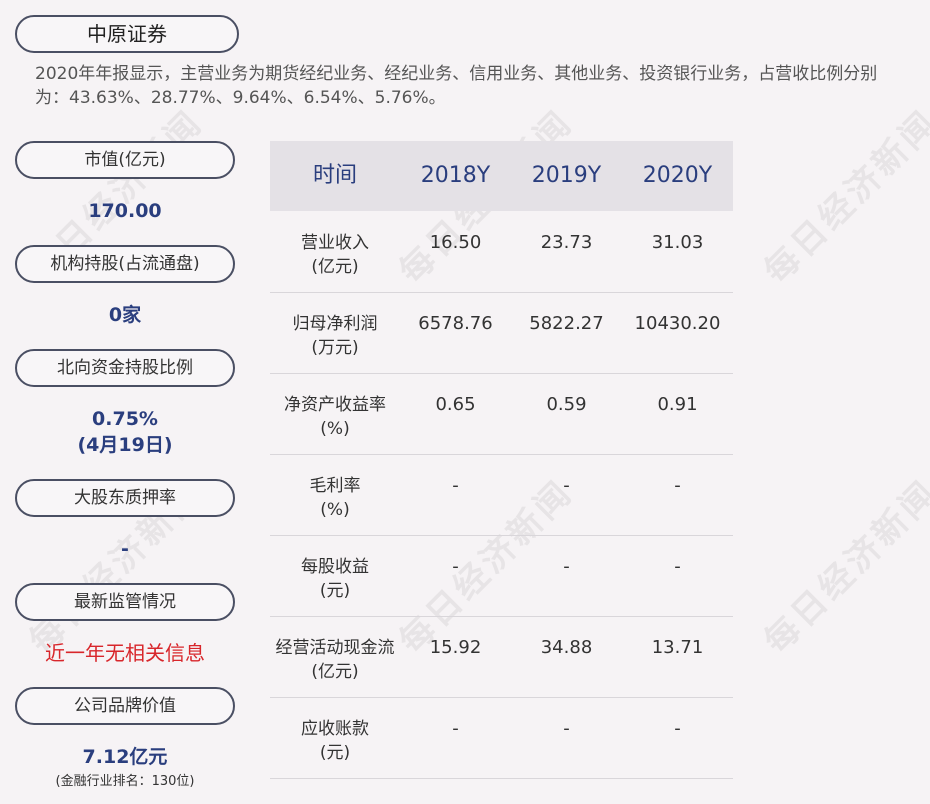 This screenshot has height=804, width=930. I want to click on pledge-ratio-label: 大股东质押率, so click(125, 498).